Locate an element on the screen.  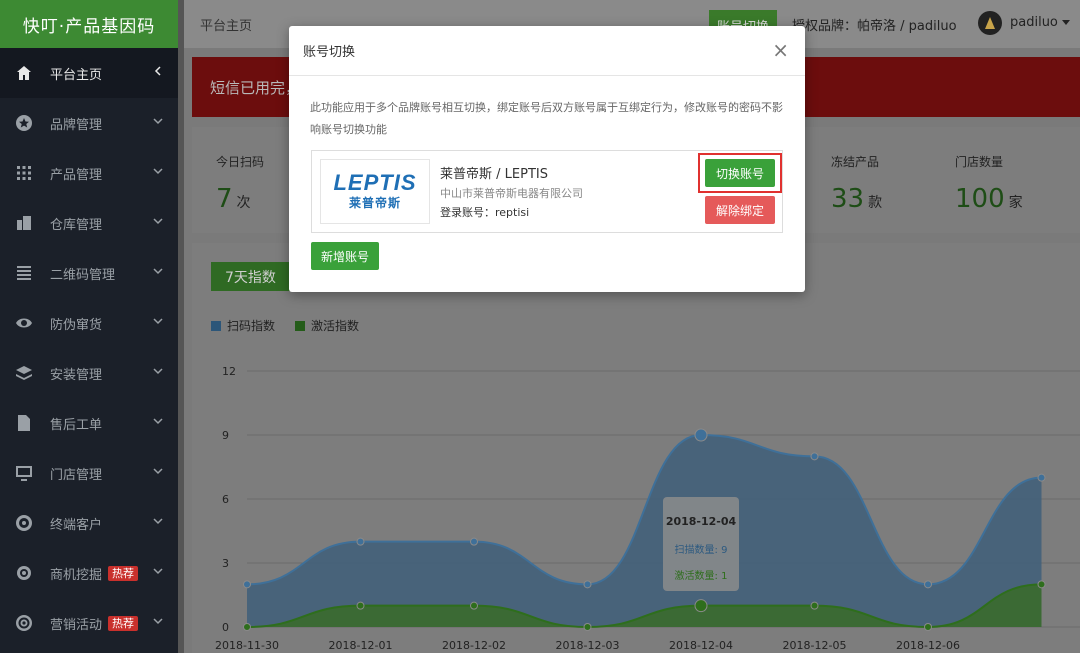
sidebar-item: 营销活动 热荐 is located at coordinates (89, 623).